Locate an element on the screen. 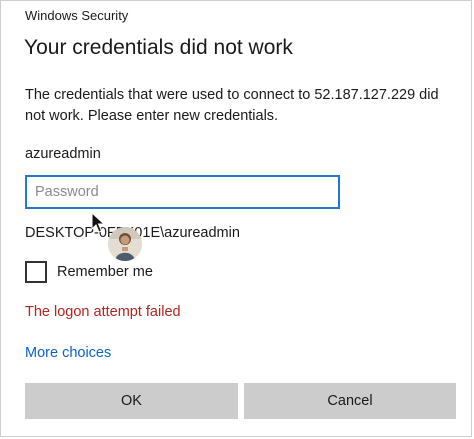  mouse-cursor-icon is located at coordinates (98, 225).